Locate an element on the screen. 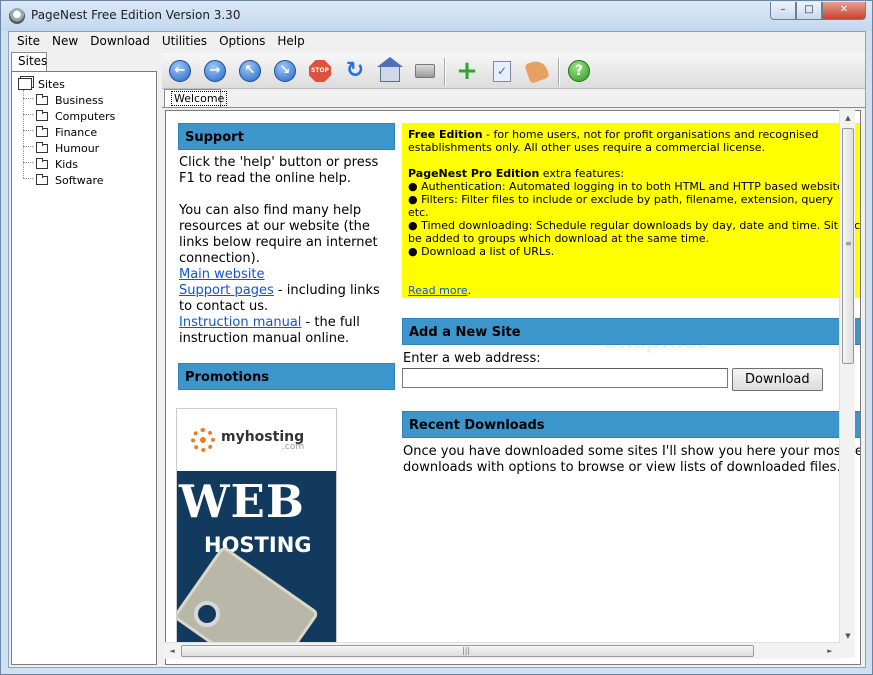  home-button is located at coordinates (390, 70).